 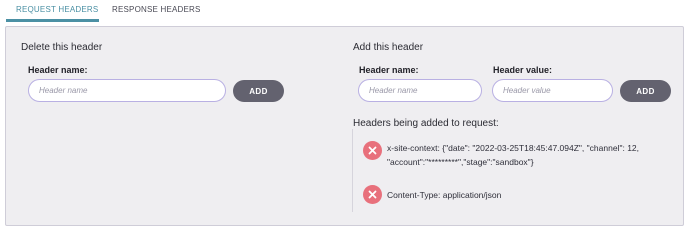 What do you see at coordinates (62, 47) in the screenshot?
I see `delete-section-title: Delete this header` at bounding box center [62, 47].